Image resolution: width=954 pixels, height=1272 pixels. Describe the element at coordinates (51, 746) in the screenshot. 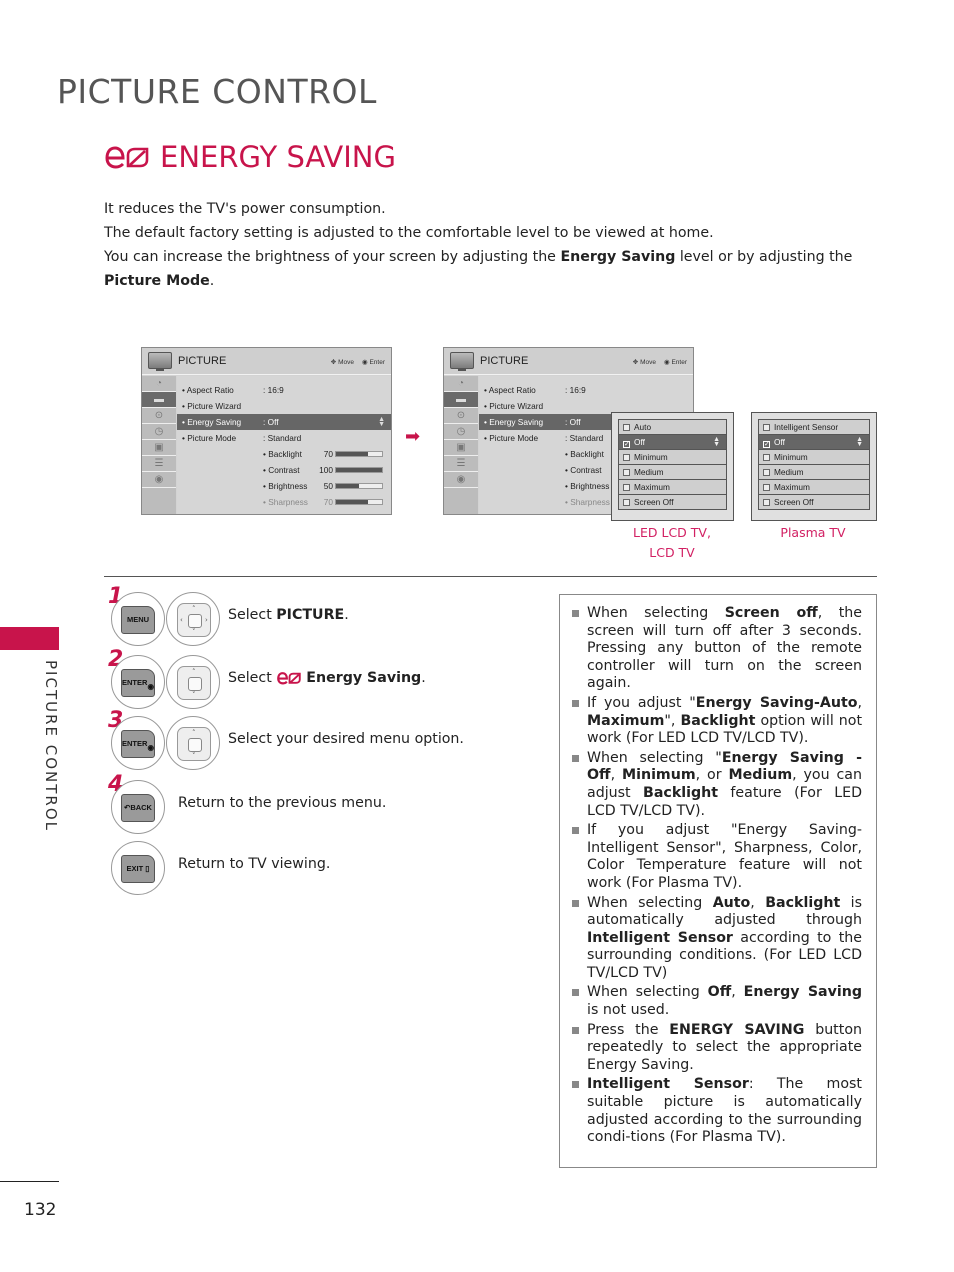

I see `side-label: PICTURE CONTROL` at that location.